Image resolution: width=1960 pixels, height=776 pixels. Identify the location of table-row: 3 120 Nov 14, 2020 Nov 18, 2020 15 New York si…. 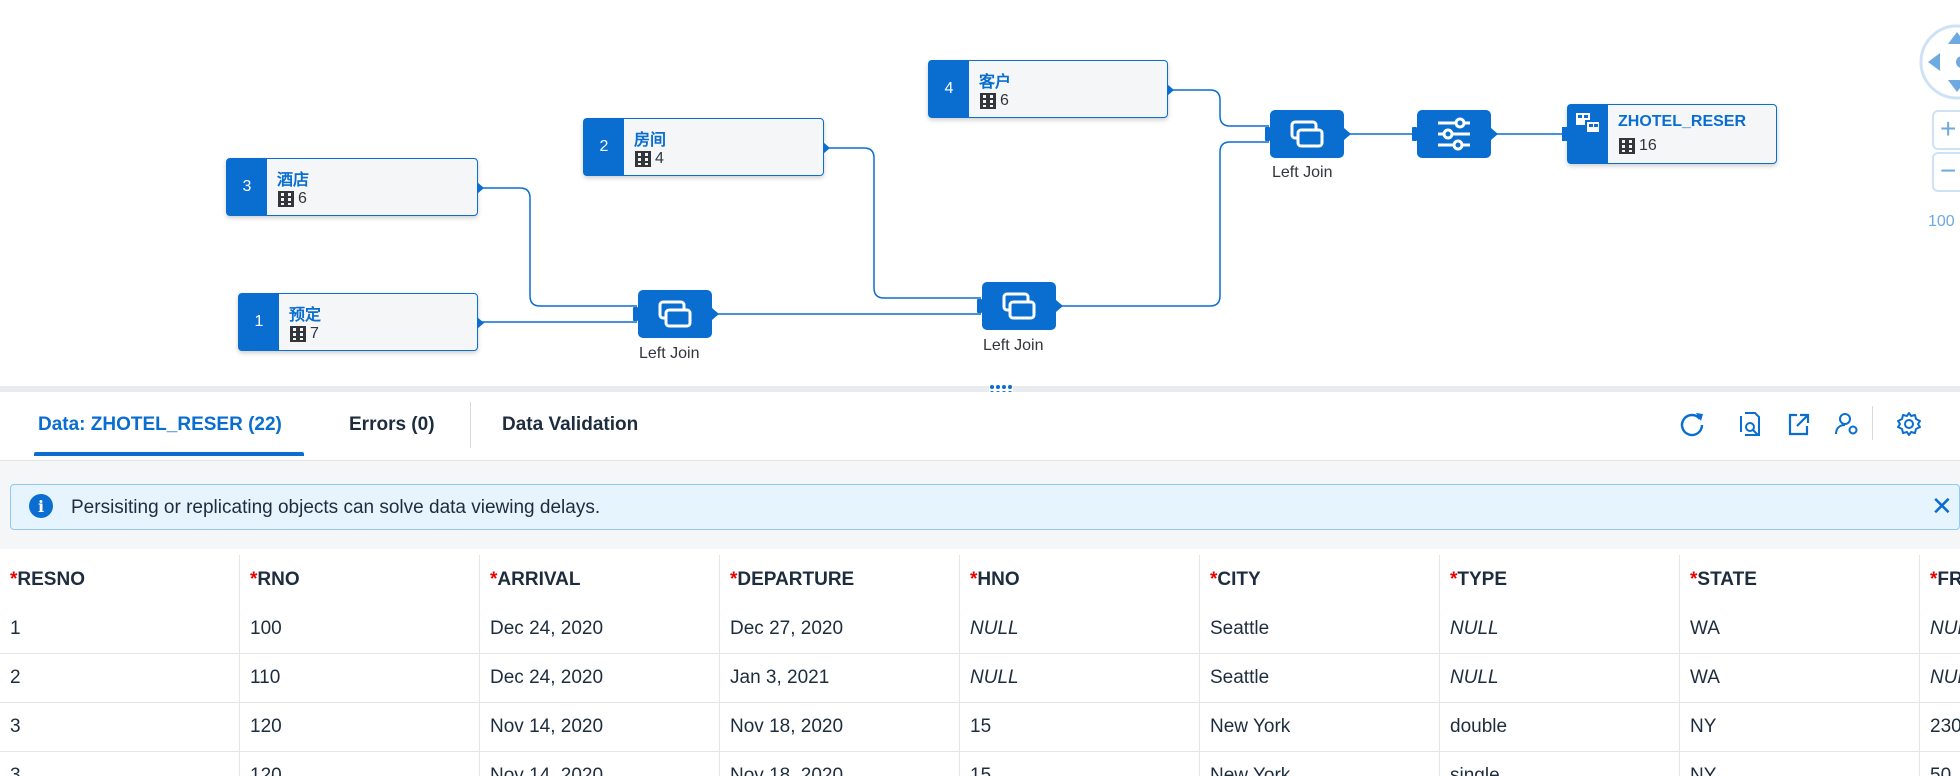
(980, 763).